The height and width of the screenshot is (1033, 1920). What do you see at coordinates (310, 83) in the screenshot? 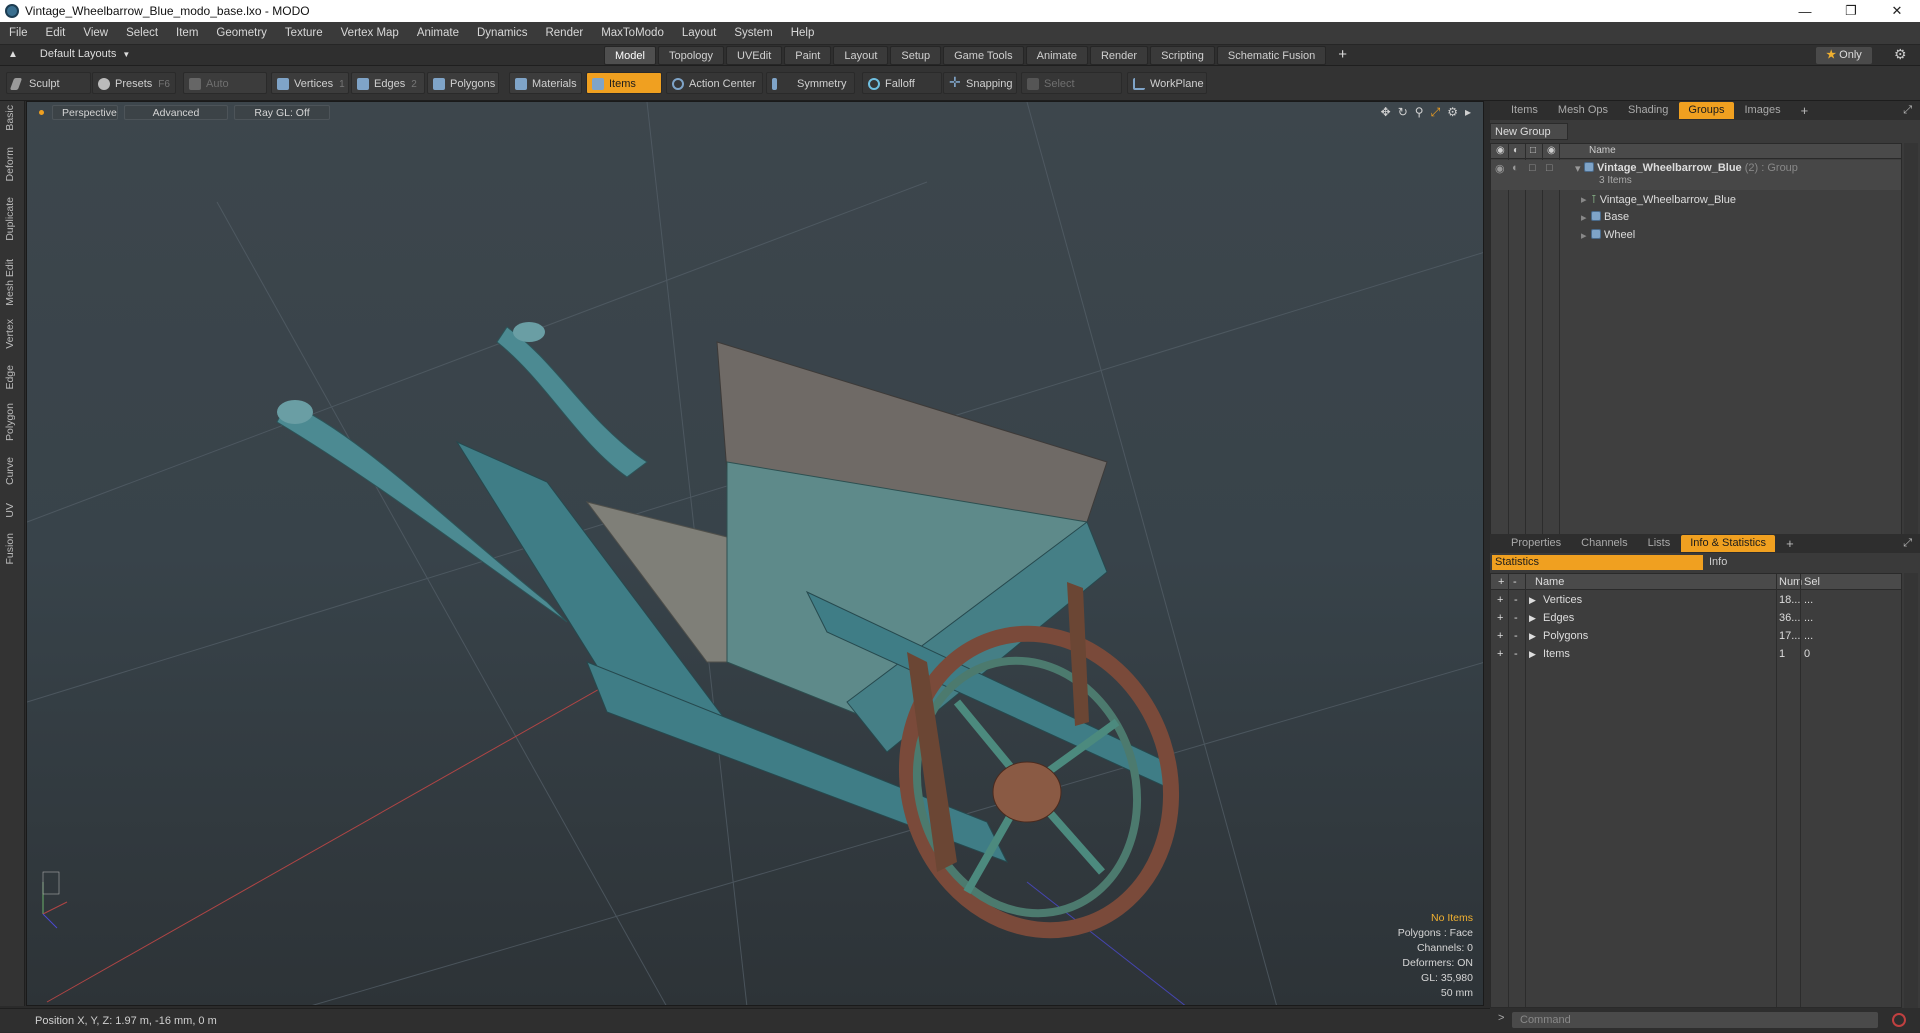
I see `vertices-button: Vertices 1` at bounding box center [310, 83].